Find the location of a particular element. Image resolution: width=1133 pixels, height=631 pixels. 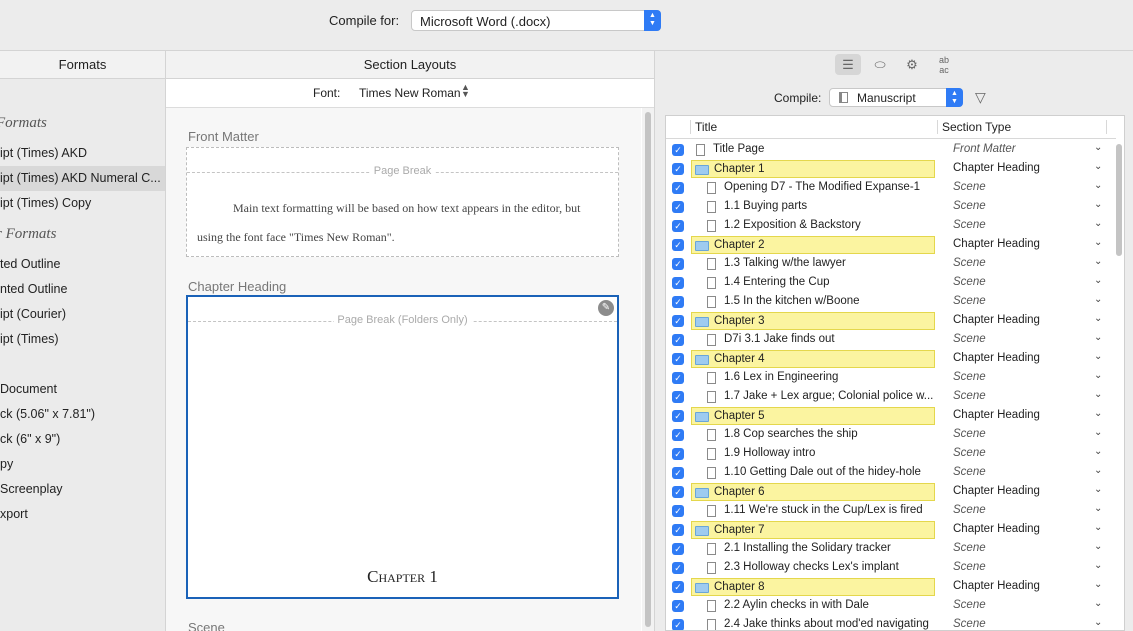

section-type-select: Front Matter is located at coordinates (984, 149).